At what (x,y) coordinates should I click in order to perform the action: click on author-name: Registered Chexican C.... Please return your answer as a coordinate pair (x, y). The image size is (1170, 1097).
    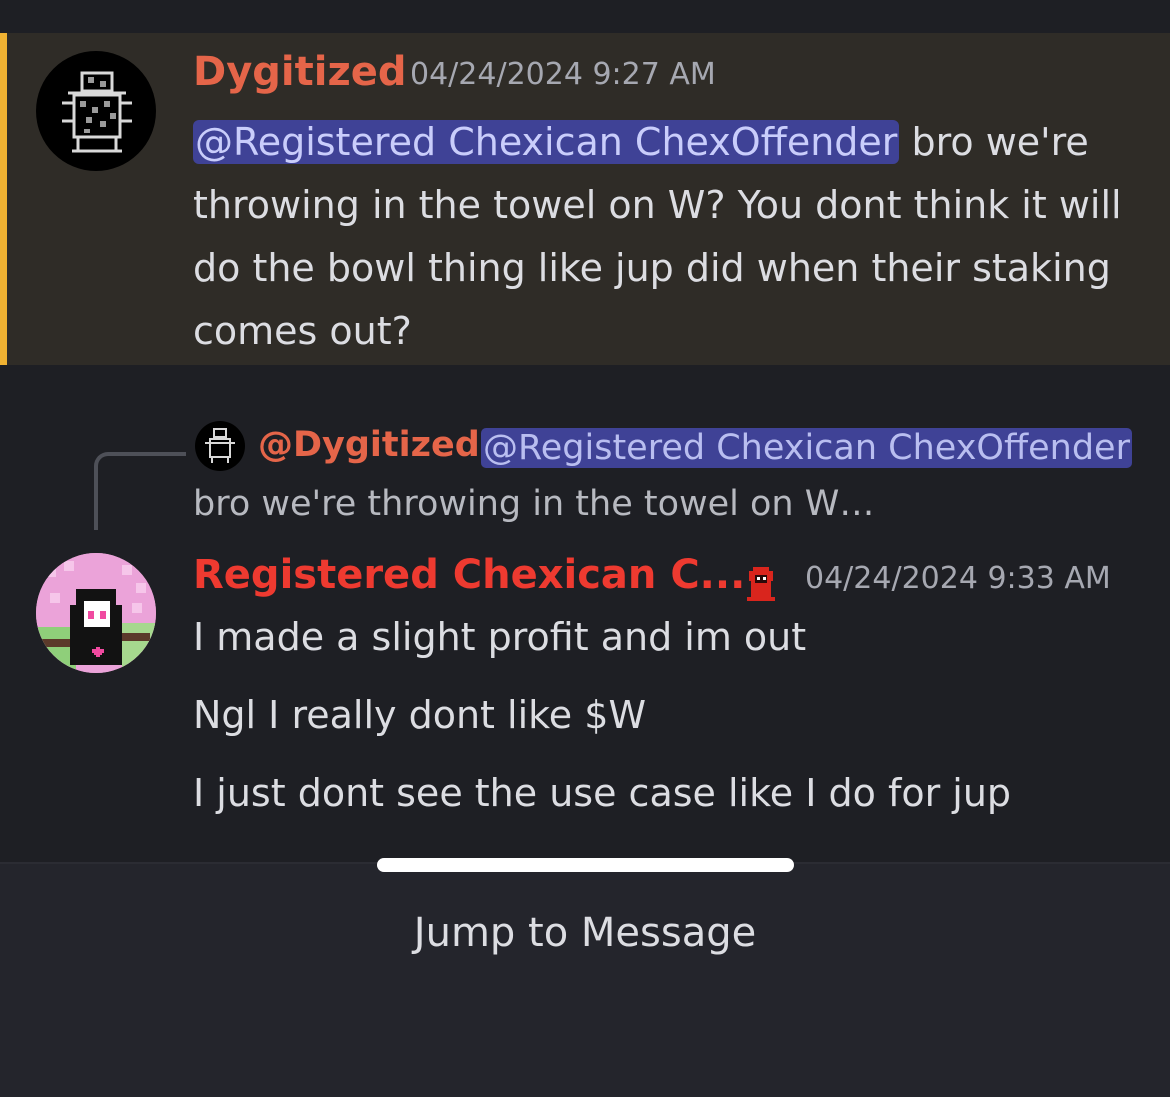
    Looking at the image, I should click on (469, 575).